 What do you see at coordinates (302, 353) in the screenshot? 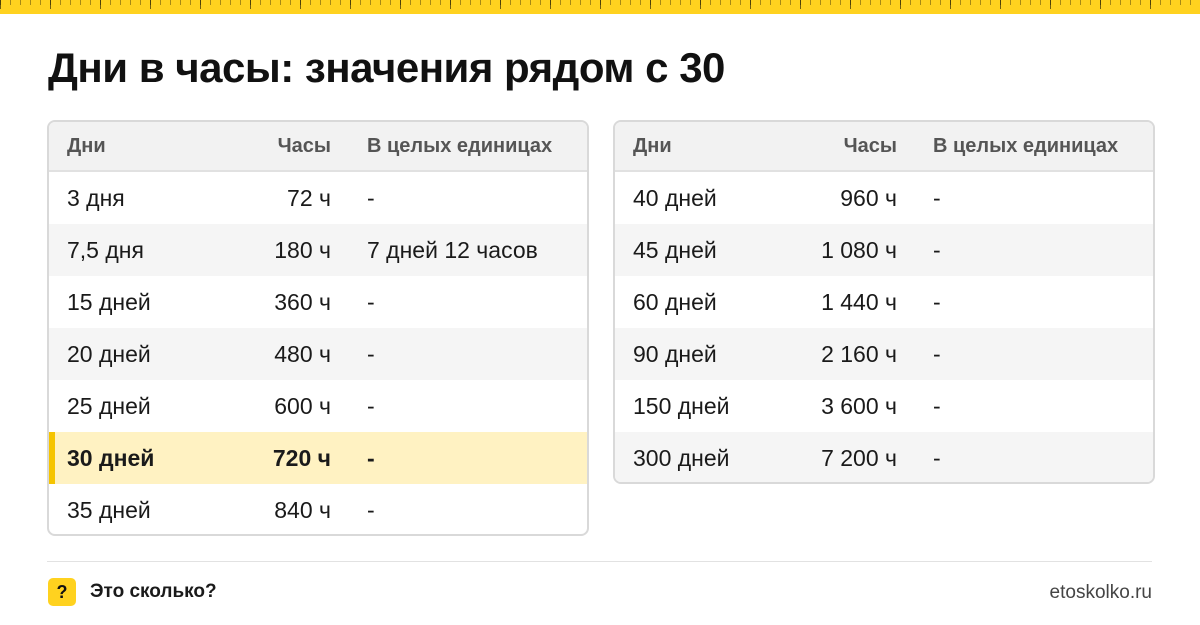
I see `cell-hours: 480 ч` at bounding box center [302, 353].